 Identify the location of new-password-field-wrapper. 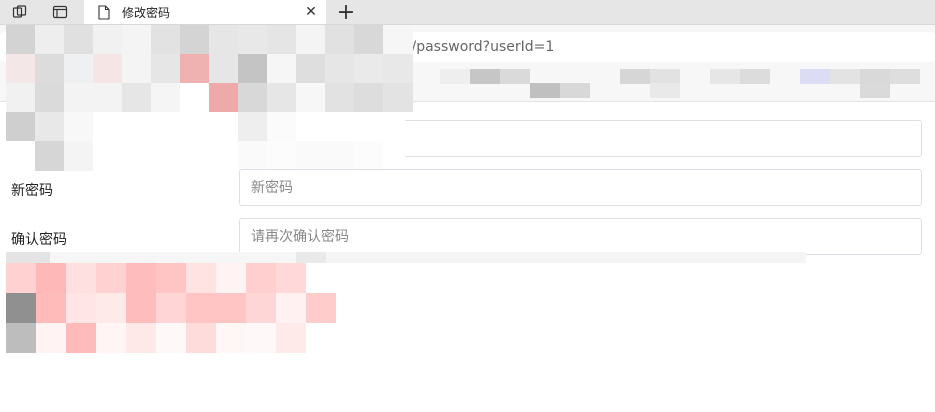
(580, 187).